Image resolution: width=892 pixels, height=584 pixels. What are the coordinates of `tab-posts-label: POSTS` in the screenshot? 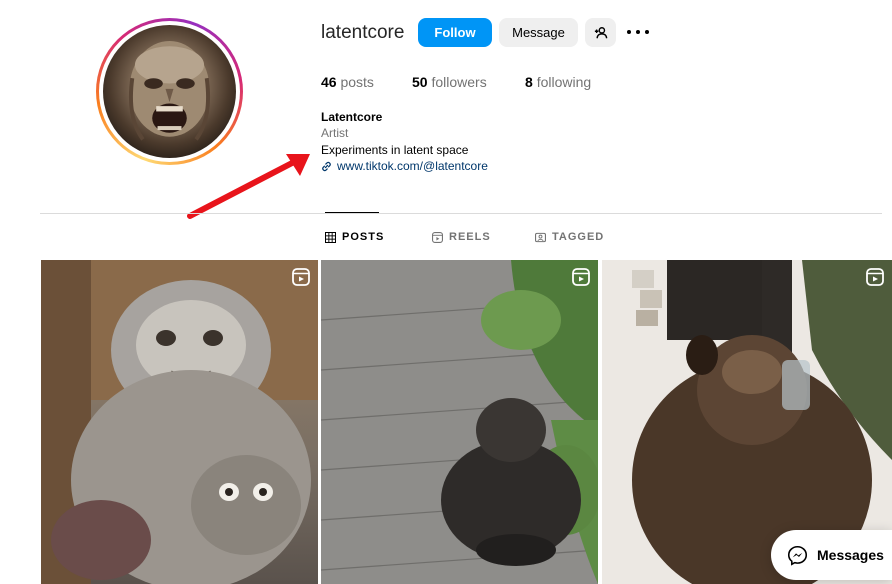 It's located at (363, 237).